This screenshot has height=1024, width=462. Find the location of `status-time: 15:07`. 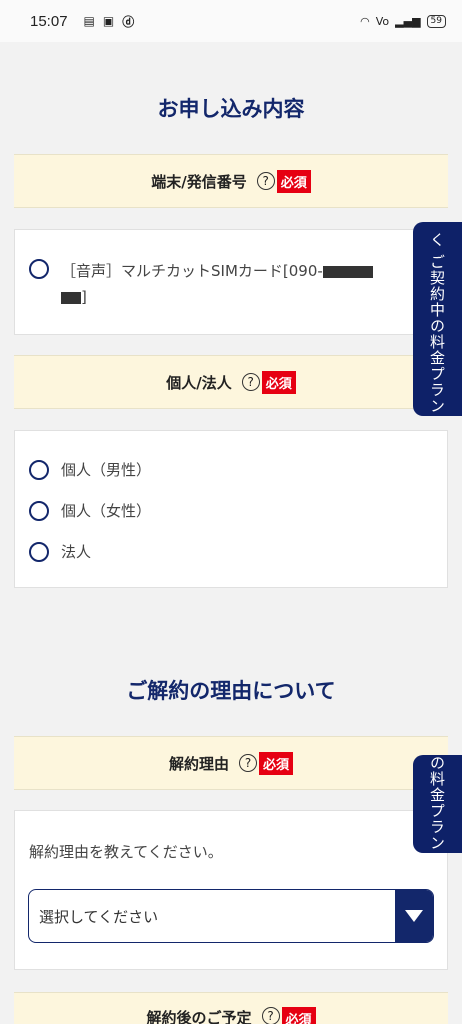

status-time: 15:07 is located at coordinates (49, 21).